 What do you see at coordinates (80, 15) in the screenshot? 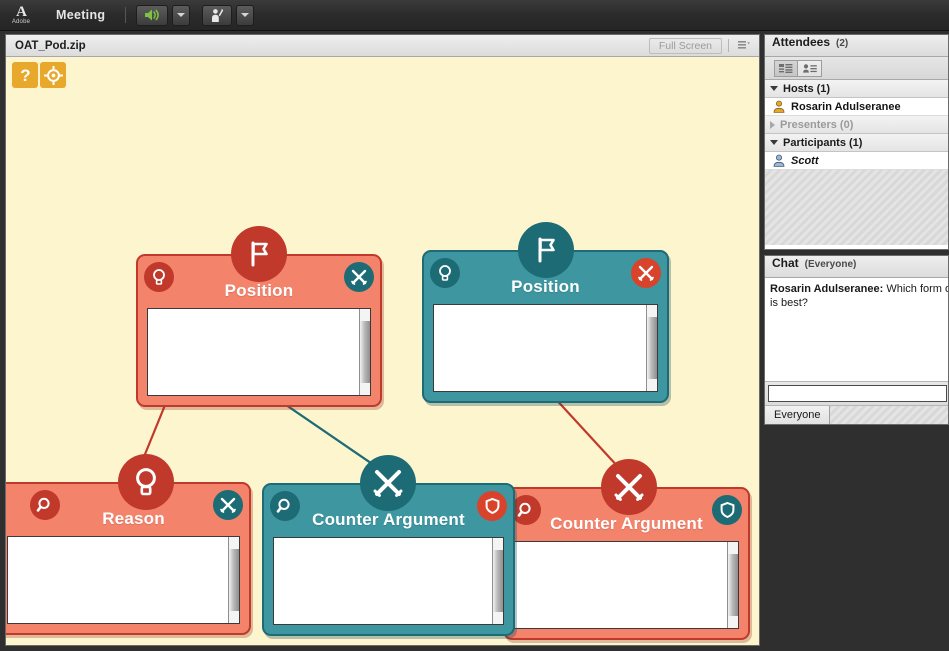
I see `menu-item-meeting: Meeting` at bounding box center [80, 15].